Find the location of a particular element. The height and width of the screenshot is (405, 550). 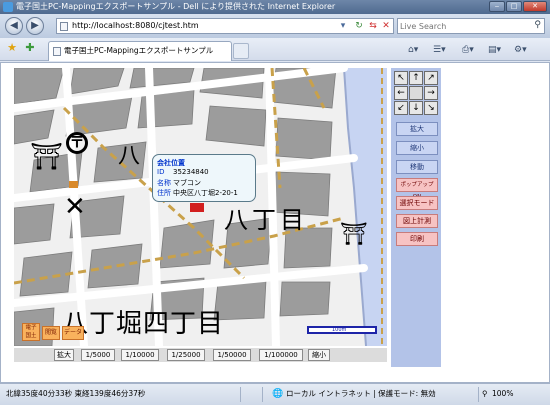

tab-page-icon is located at coordinates (57, 51).